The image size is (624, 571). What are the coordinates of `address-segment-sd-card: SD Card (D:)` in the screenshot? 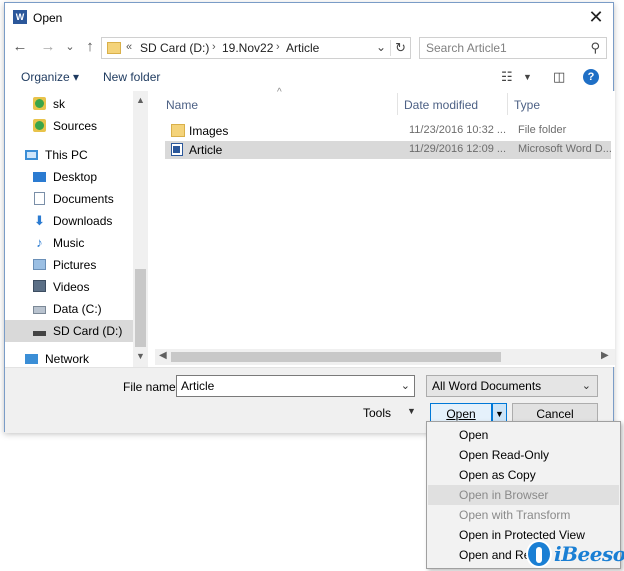 It's located at (174, 48).